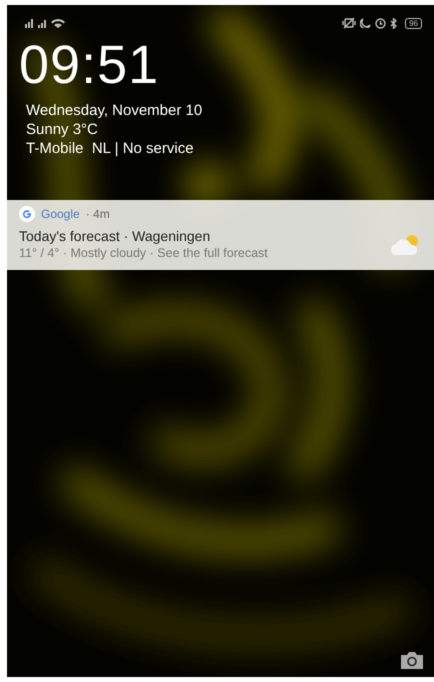 This screenshot has height=682, width=434. I want to click on moon-icon, so click(366, 23).